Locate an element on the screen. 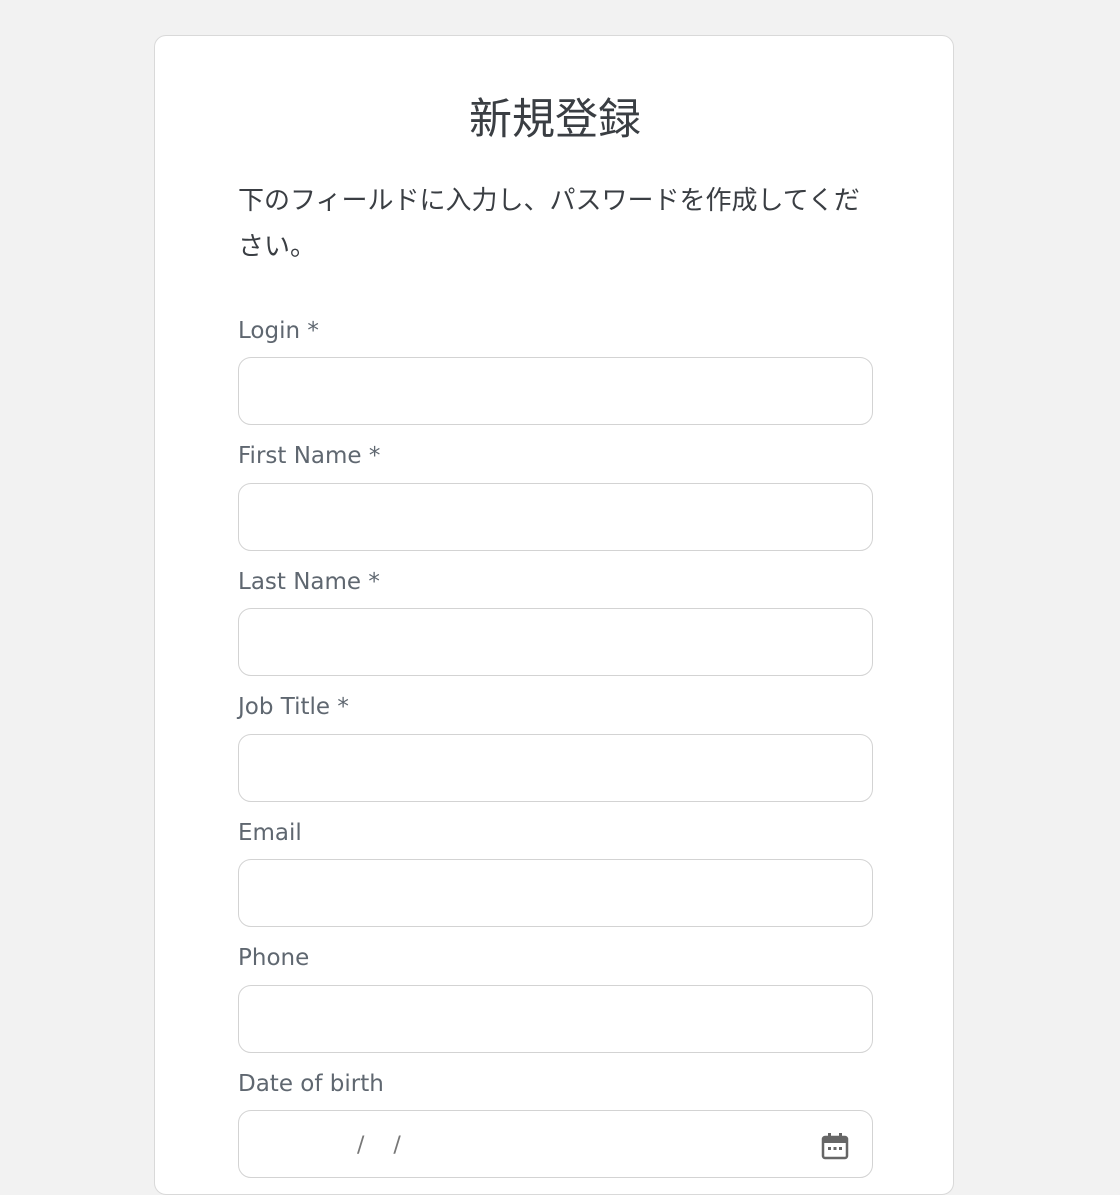 Image resolution: width=1120 pixels, height=1195 pixels. form-description: 下のフィールドに入力し、パスワードを作成してください。 is located at coordinates (549, 224).